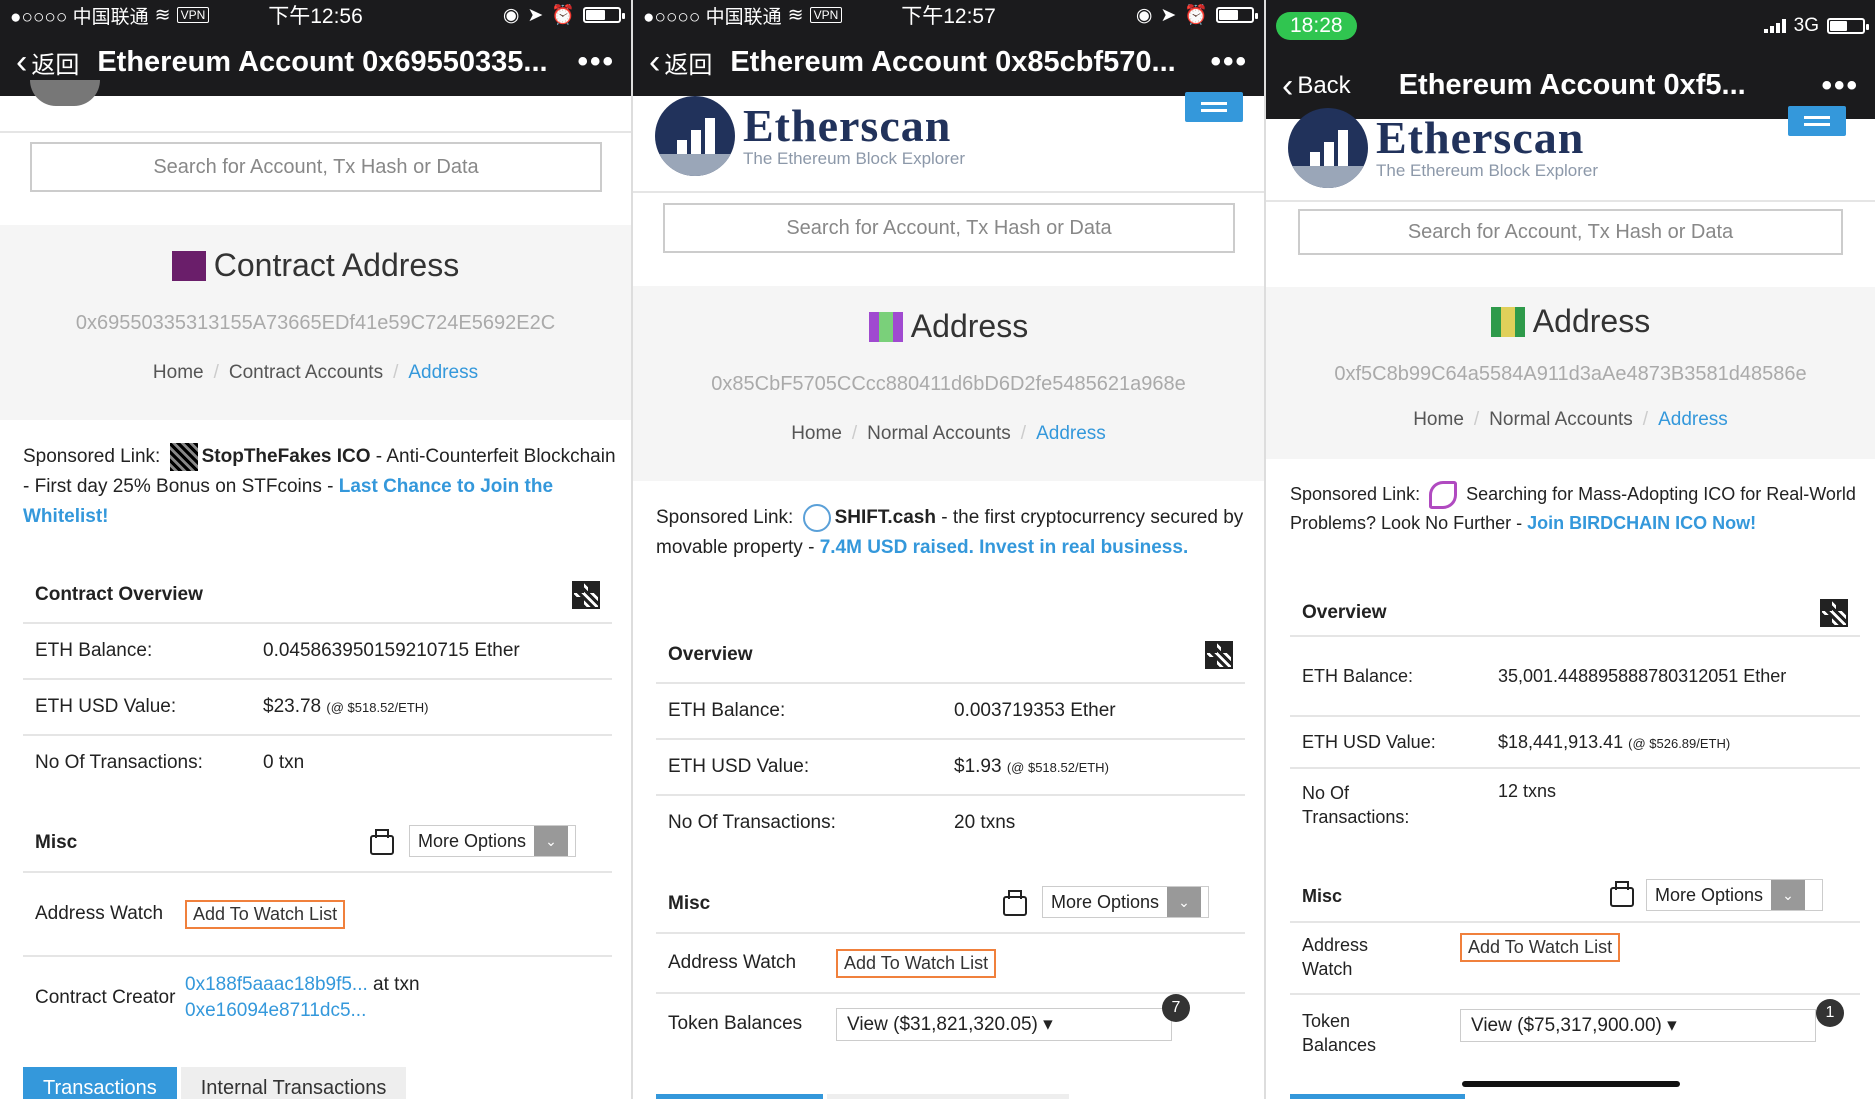 This screenshot has height=1099, width=1875. I want to click on overview-header: Contract Overview, so click(317, 594).